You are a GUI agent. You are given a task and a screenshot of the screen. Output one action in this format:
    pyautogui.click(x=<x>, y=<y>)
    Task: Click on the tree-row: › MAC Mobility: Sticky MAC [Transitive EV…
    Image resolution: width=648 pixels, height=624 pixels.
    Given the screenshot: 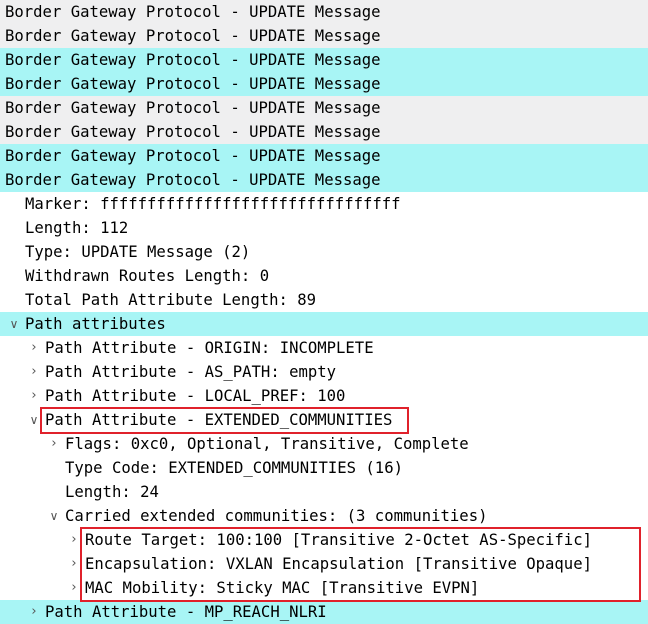 What is the action you would take?
    pyautogui.click(x=324, y=588)
    